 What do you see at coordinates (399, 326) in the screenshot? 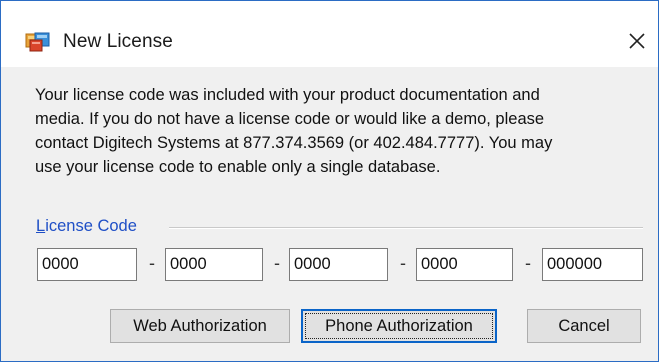
I see `phone-authorization-button: Phone Authorization` at bounding box center [399, 326].